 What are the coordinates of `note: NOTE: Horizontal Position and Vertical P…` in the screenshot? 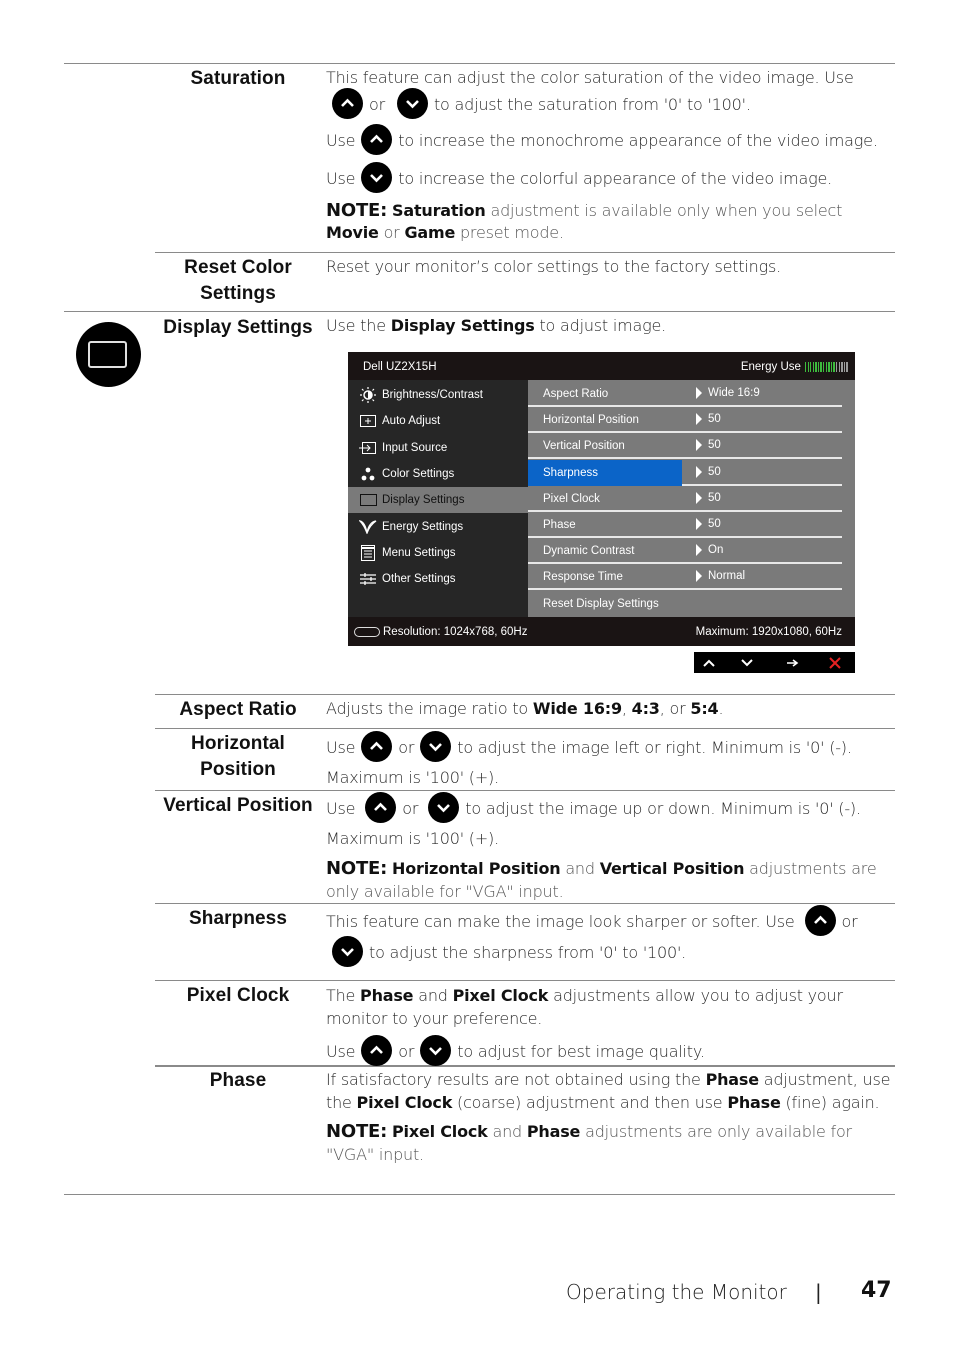 It's located at (611, 880).